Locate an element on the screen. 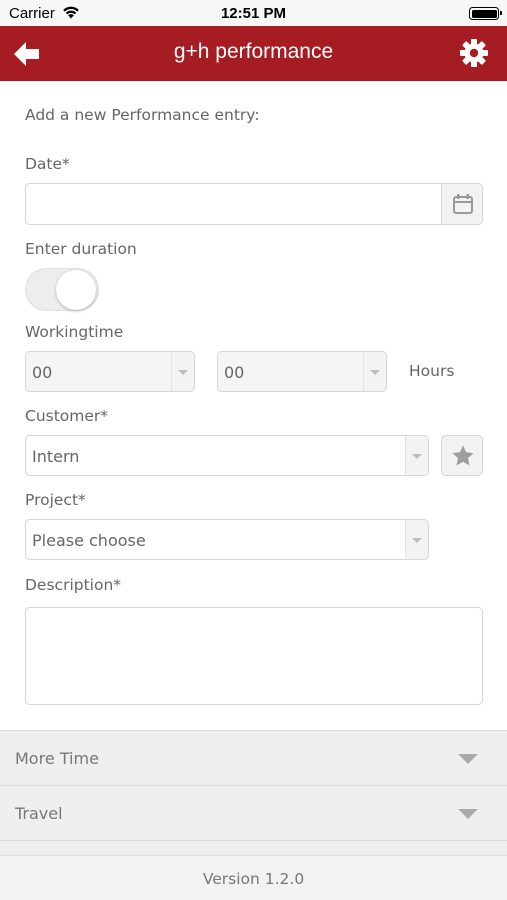  toggle-knob is located at coordinates (76, 290).